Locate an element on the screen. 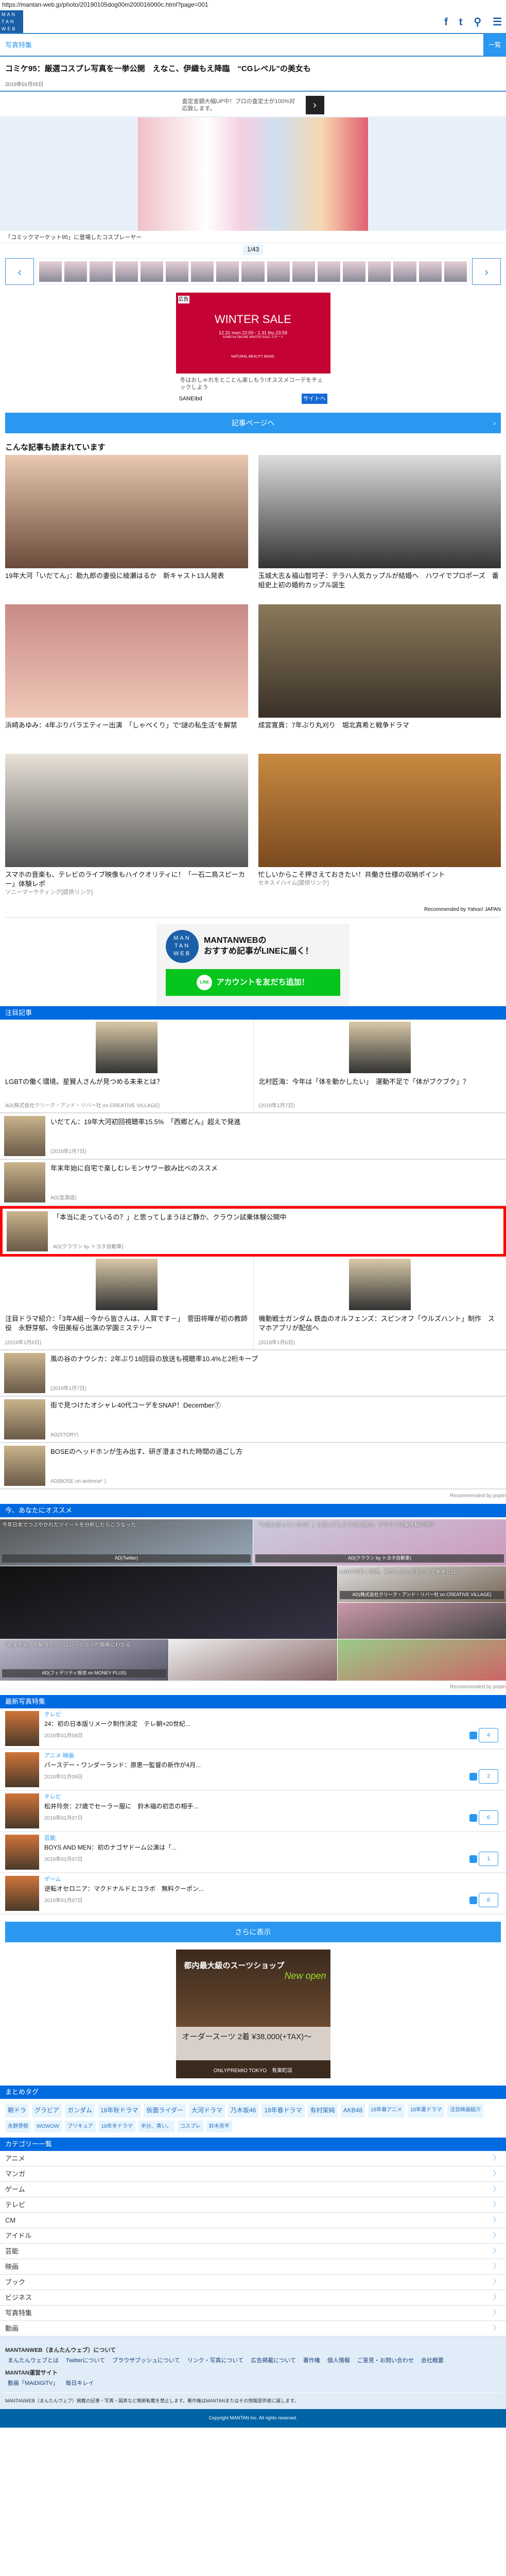 The height and width of the screenshot is (2576, 506). top-ad: 査定金額大幅UP中！プロの査定士が100%対応致します。 › is located at coordinates (253, 105).